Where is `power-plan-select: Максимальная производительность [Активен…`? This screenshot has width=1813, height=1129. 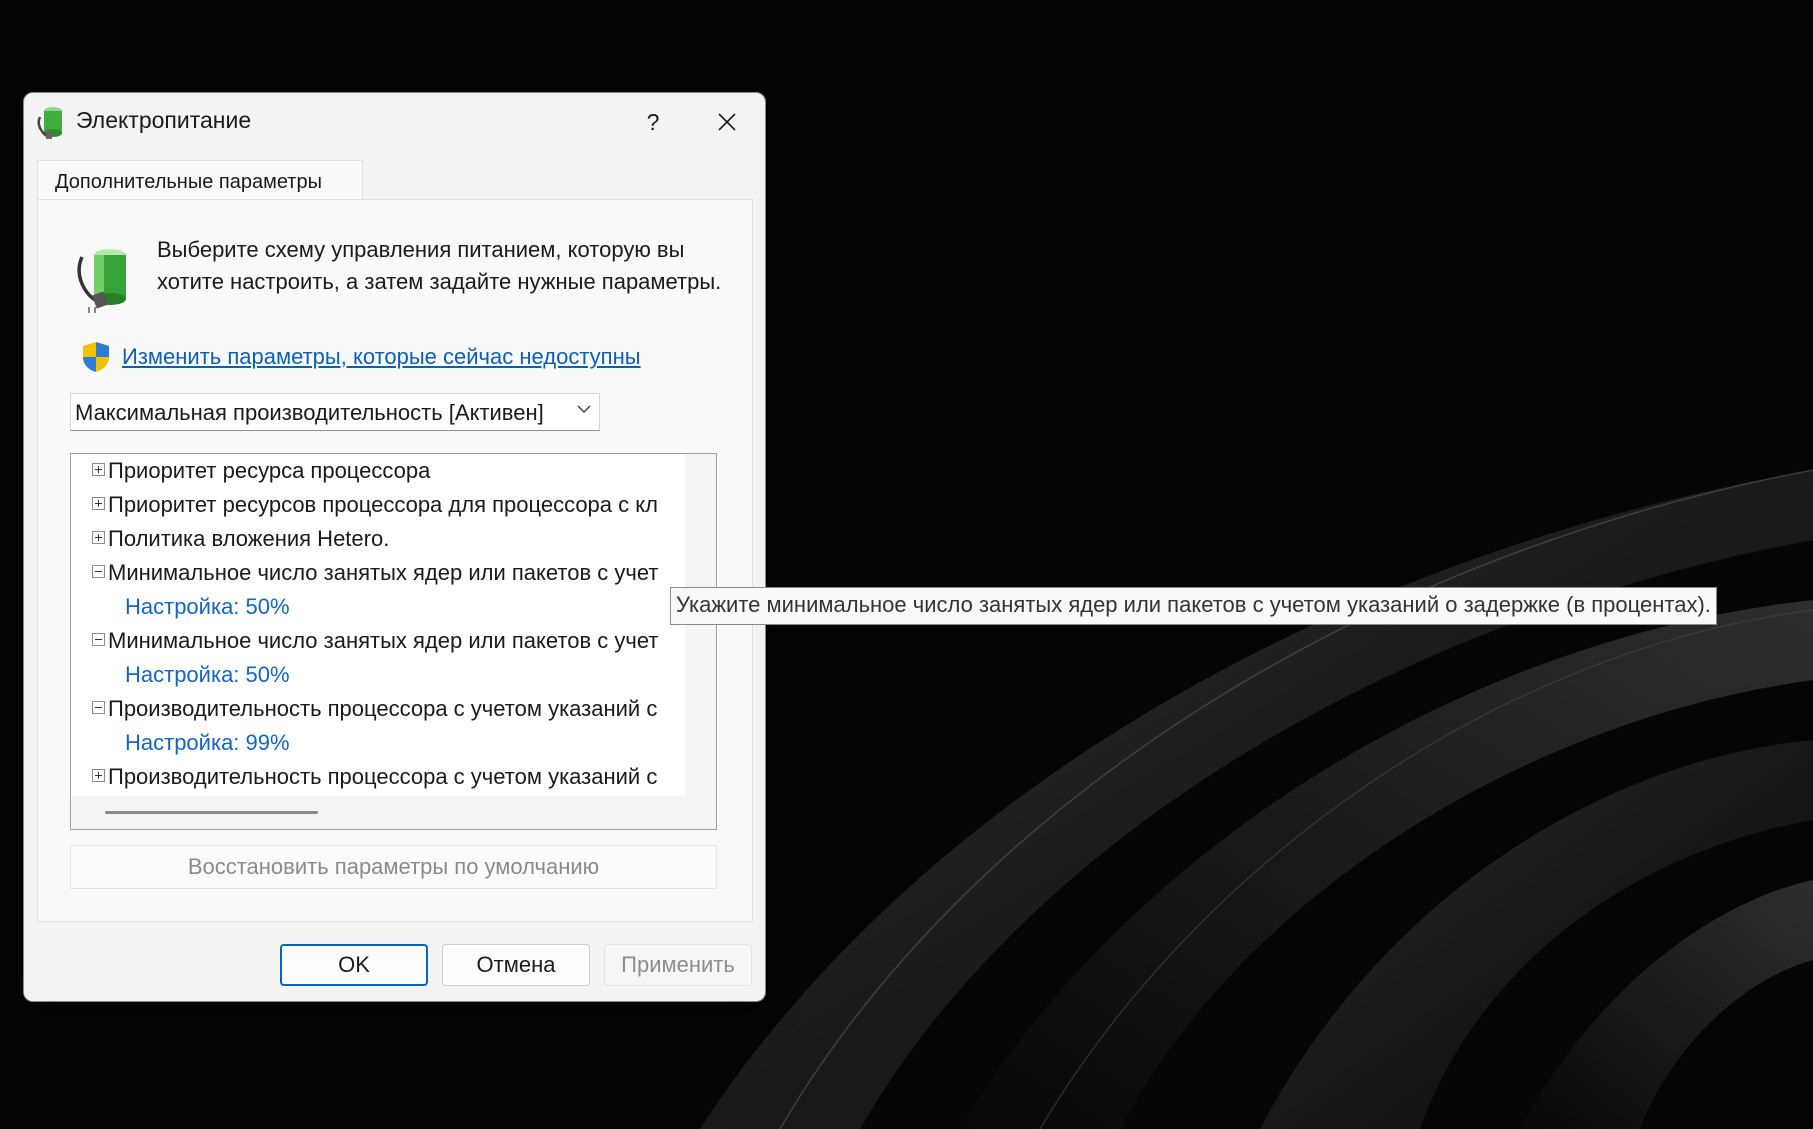 power-plan-select: Максимальная производительность [Активен… is located at coordinates (335, 412).